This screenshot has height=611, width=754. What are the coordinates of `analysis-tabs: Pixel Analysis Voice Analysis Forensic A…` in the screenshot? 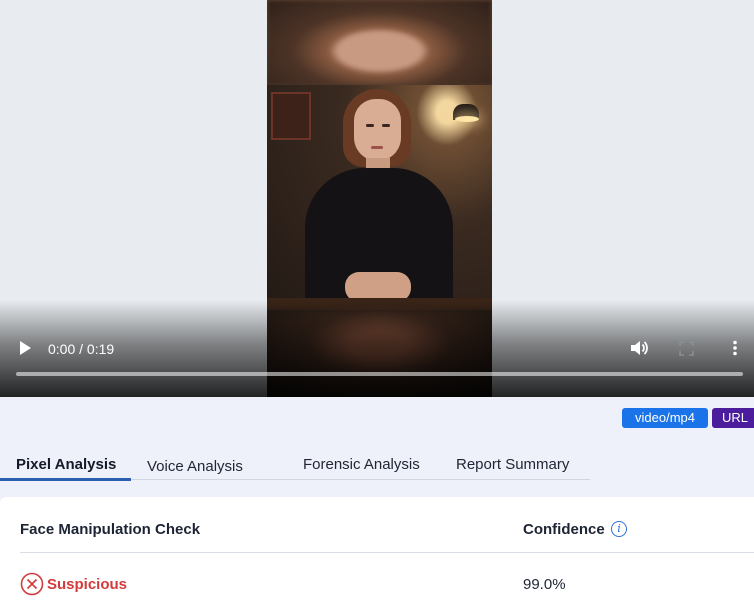 It's located at (377, 466).